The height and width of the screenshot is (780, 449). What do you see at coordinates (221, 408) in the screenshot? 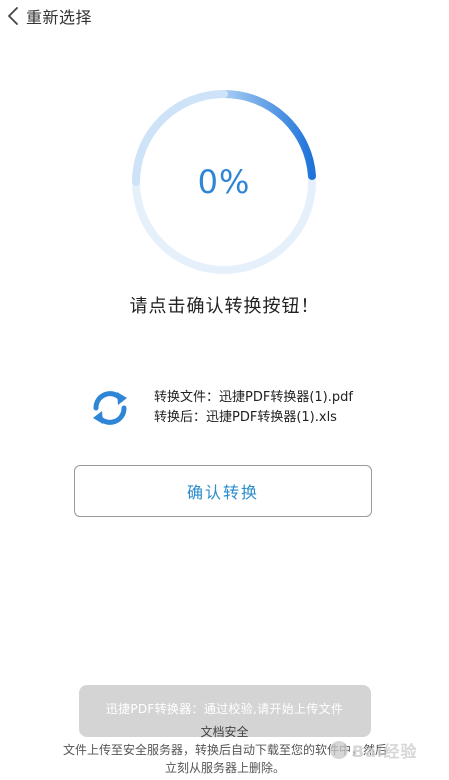
I see `file-info: 转换文件：迅捷PDF转换器(1).pdf 转换后：迅捷PDF转换器(1).xls` at bounding box center [221, 408].